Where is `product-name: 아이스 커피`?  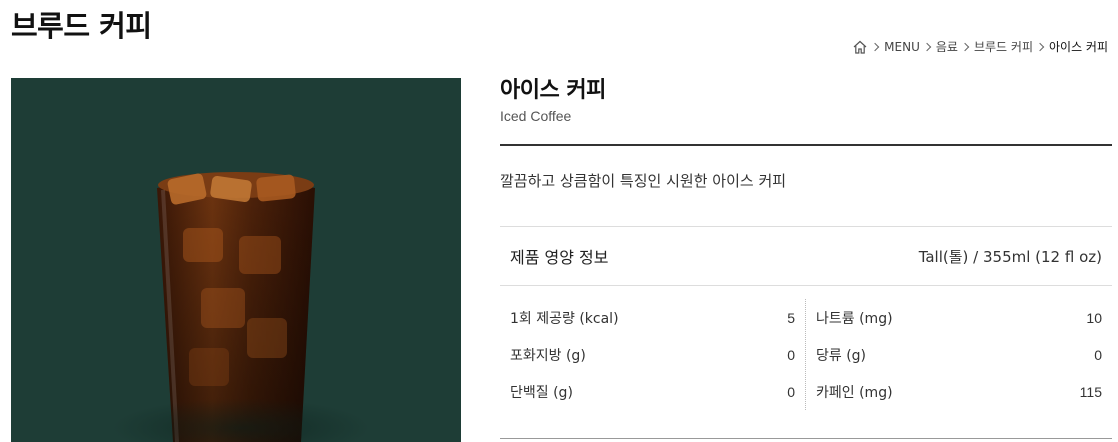 product-name: 아이스 커피 is located at coordinates (553, 90).